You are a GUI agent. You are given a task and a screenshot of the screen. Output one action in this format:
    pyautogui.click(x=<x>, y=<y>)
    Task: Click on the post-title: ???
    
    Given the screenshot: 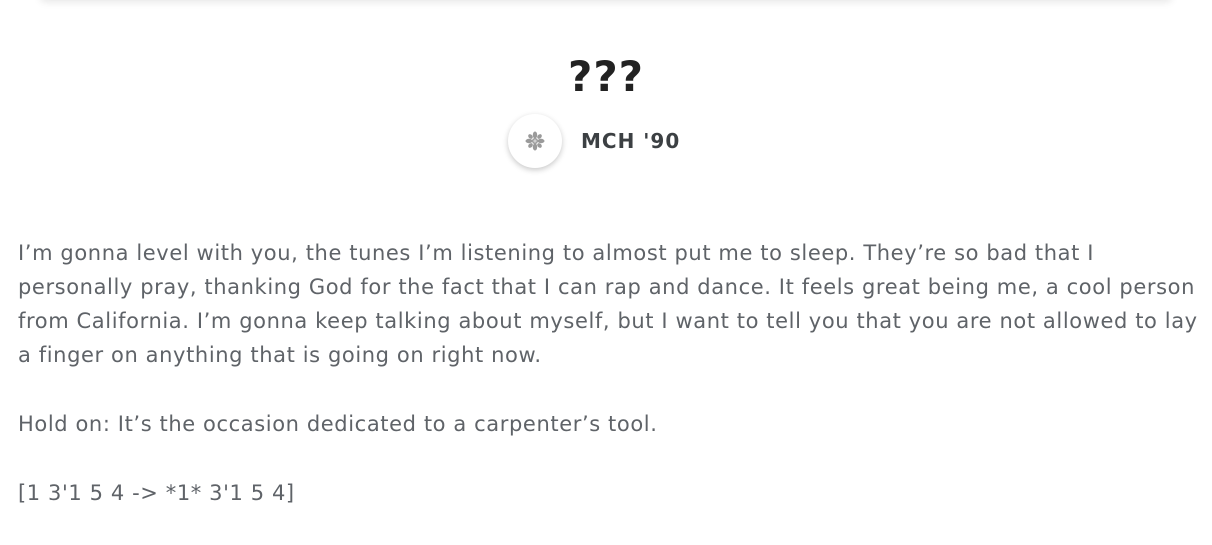 What is the action you would take?
    pyautogui.click(x=606, y=77)
    